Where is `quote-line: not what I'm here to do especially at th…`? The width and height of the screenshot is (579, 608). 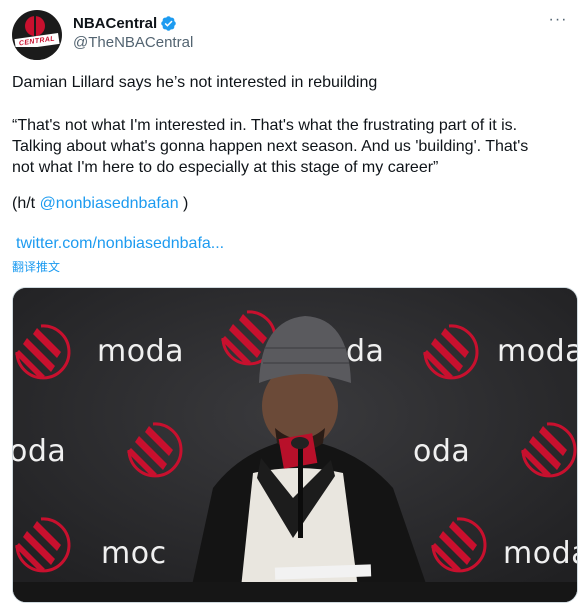 quote-line: not what I'm here to do especially at th… is located at coordinates (225, 167).